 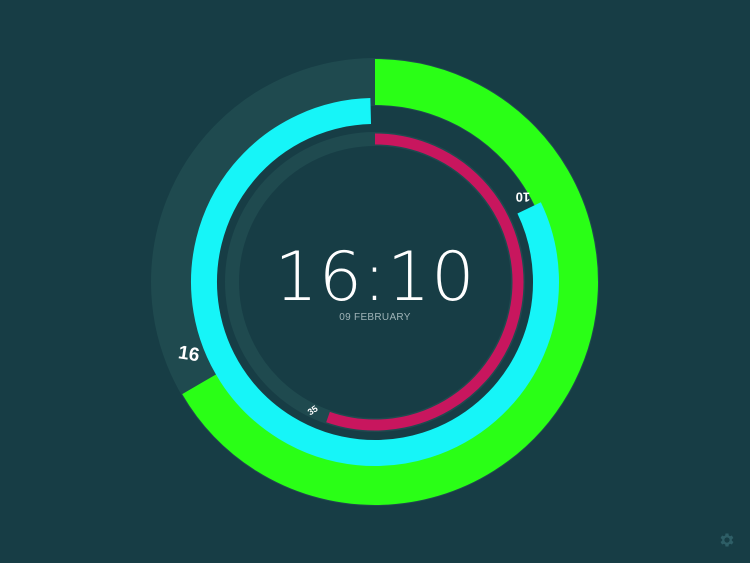 I want to click on settings-button, so click(x=727, y=540).